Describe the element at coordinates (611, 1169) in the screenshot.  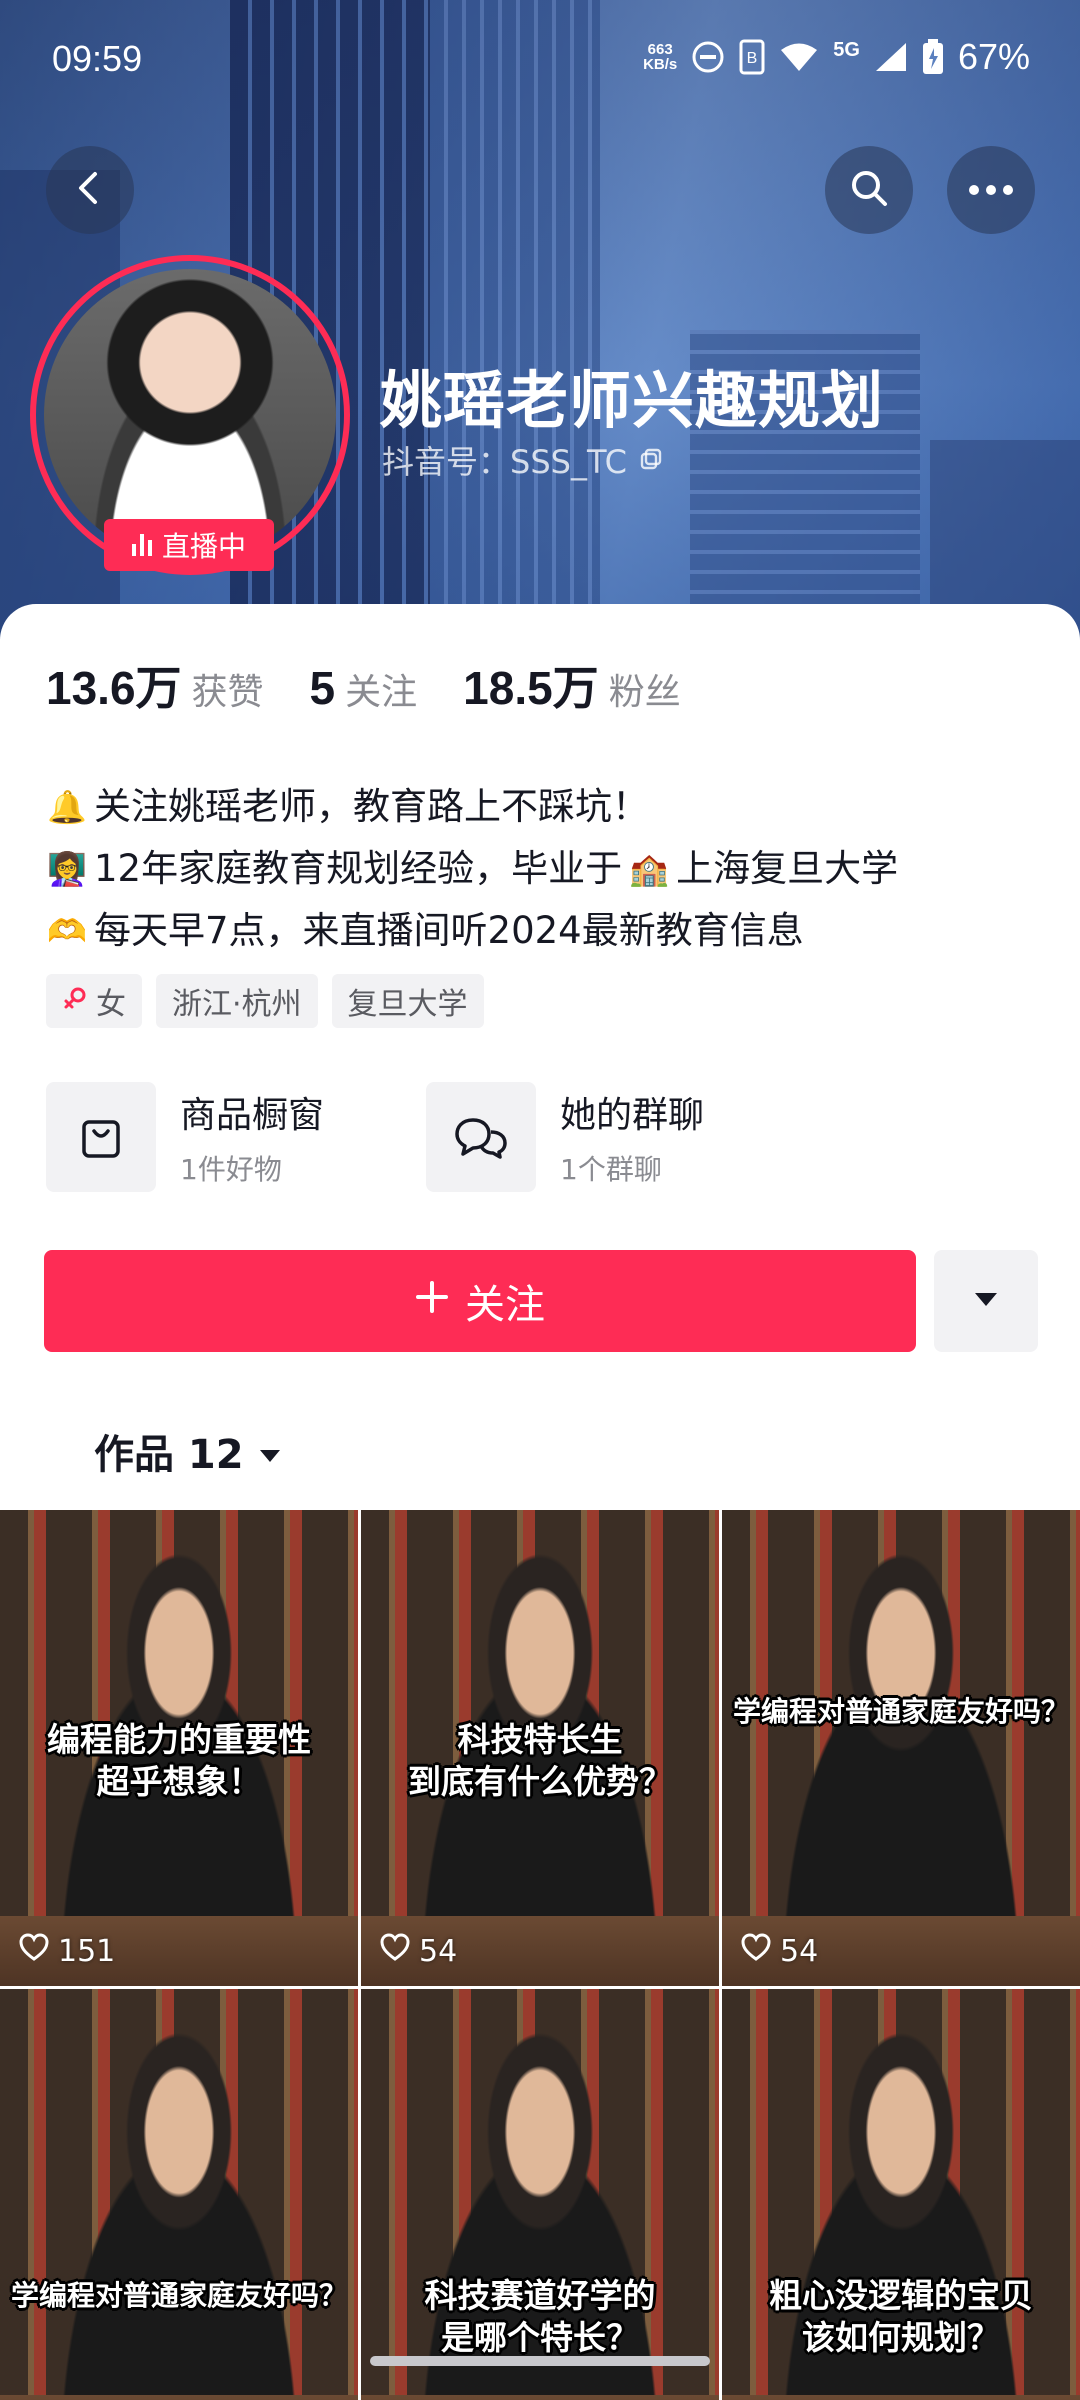
I see `entry-subtitle: 1个群聊` at that location.